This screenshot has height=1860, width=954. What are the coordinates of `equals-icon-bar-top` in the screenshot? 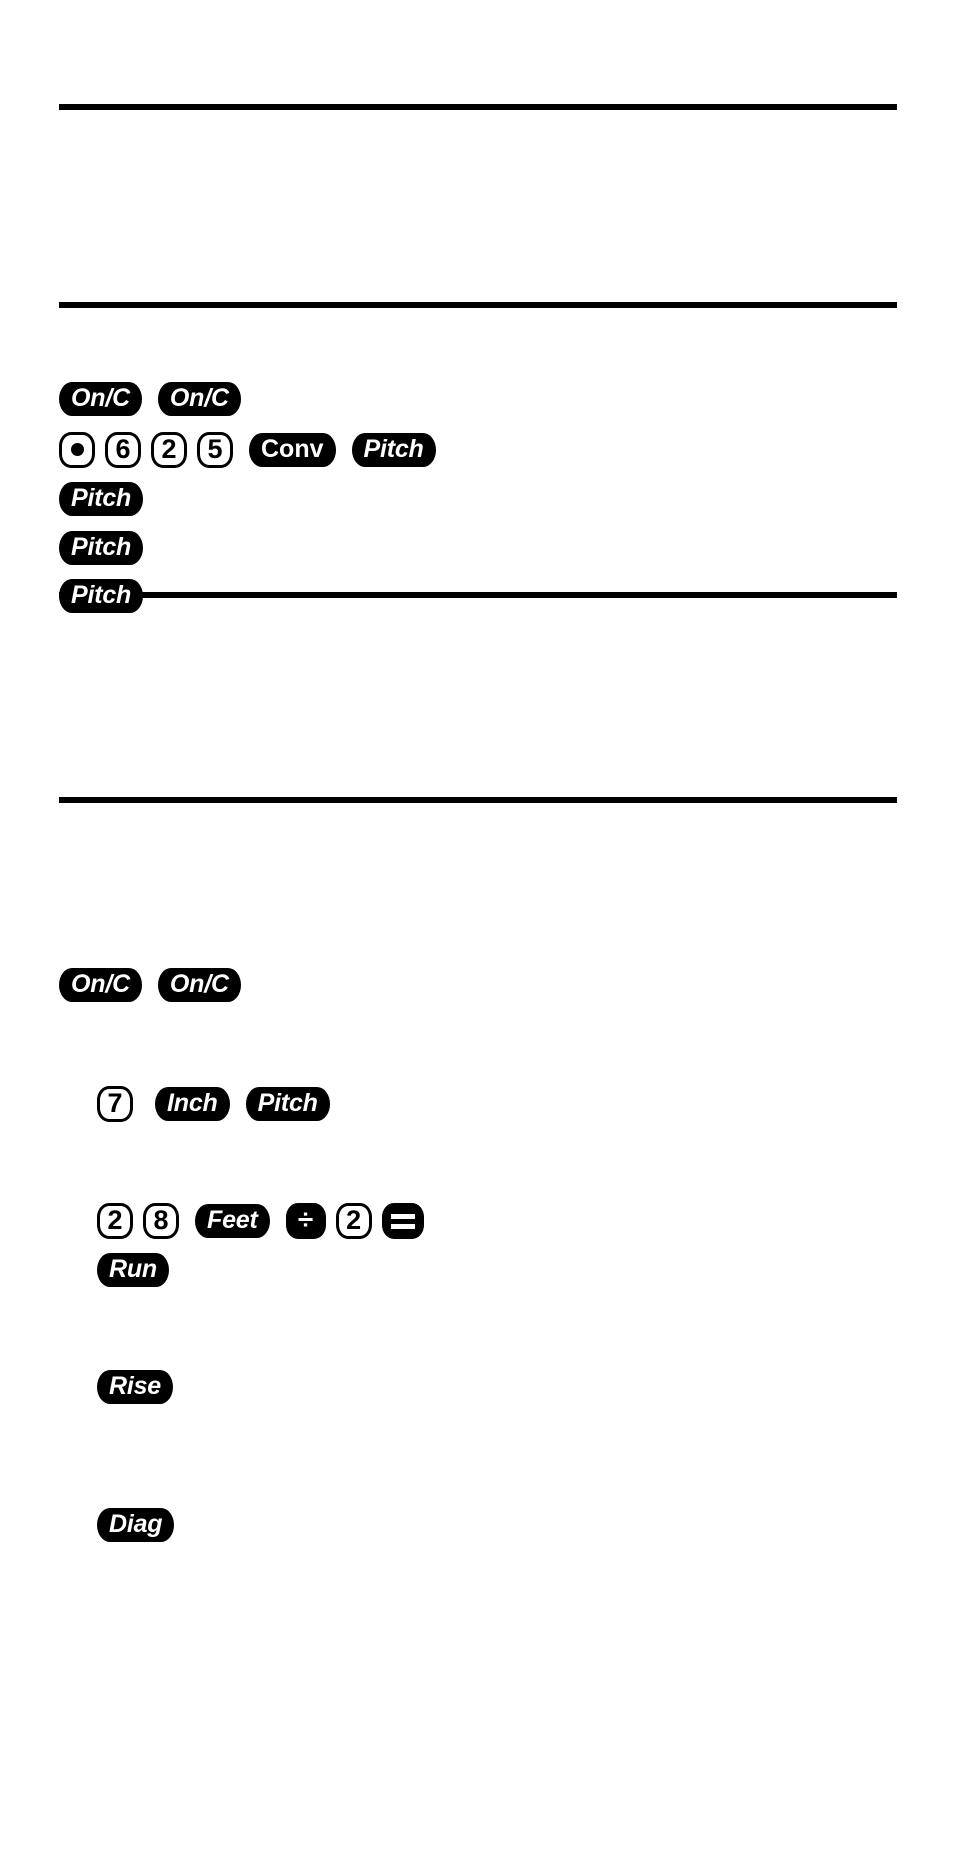 It's located at (402, 1216).